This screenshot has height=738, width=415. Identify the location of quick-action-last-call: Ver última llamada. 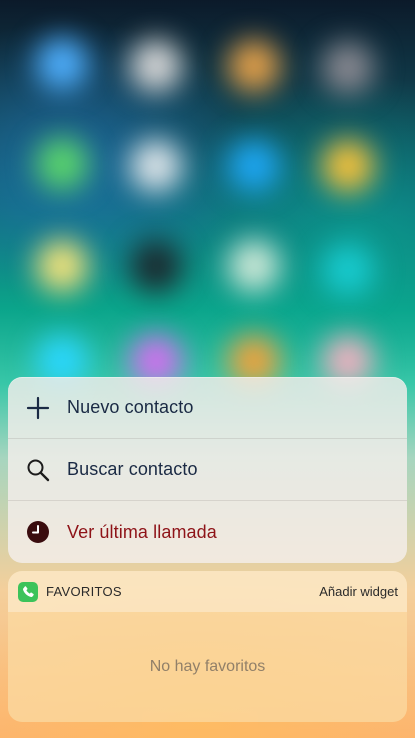
(207, 532).